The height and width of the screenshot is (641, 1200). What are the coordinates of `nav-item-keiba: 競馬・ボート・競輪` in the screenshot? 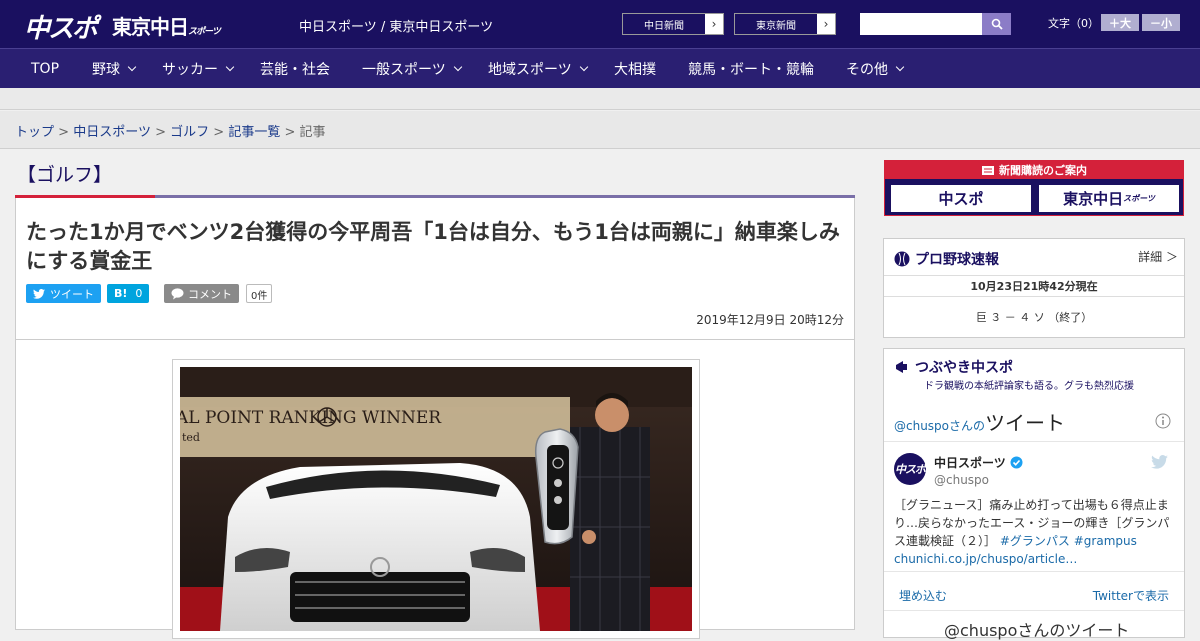 It's located at (751, 69).